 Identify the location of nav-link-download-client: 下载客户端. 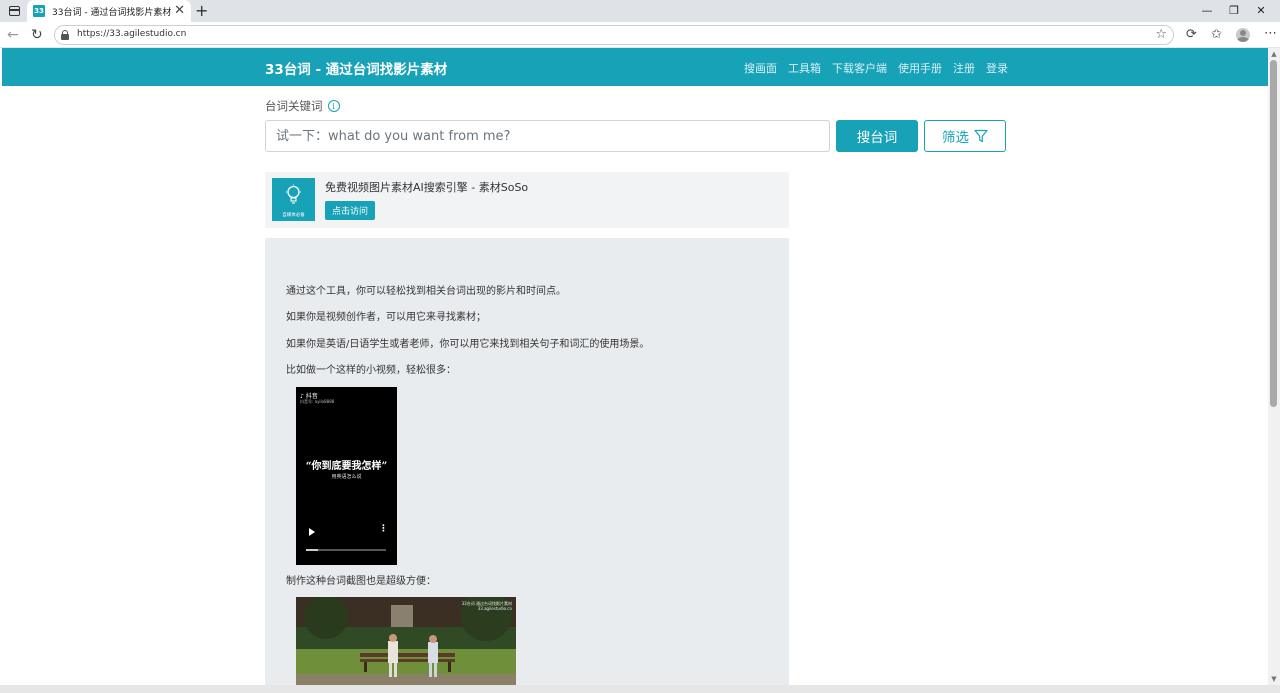
(859, 68).